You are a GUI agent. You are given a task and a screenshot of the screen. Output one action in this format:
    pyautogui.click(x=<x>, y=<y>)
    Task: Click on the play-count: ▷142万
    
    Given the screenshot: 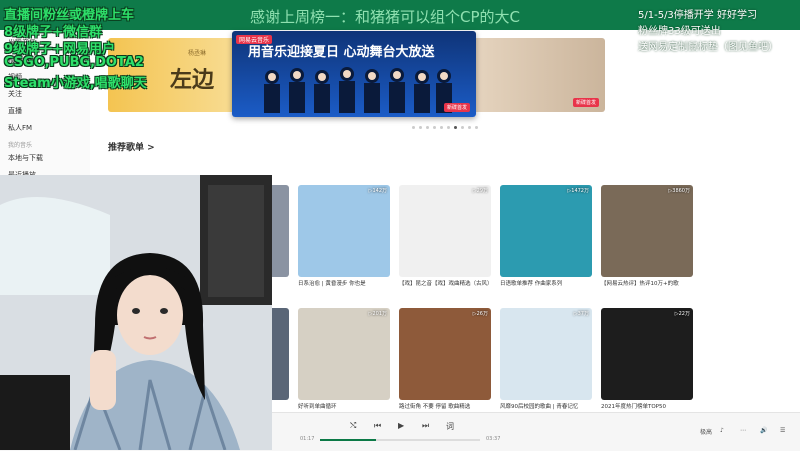 What is the action you would take?
    pyautogui.click(x=377, y=191)
    